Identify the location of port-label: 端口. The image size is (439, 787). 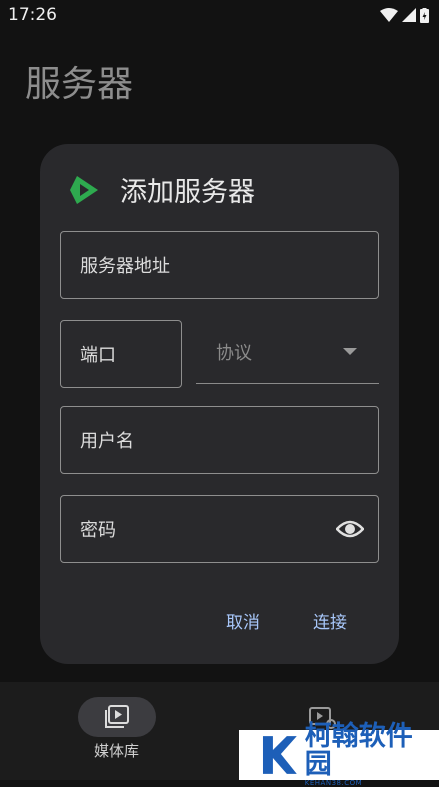
(98, 355).